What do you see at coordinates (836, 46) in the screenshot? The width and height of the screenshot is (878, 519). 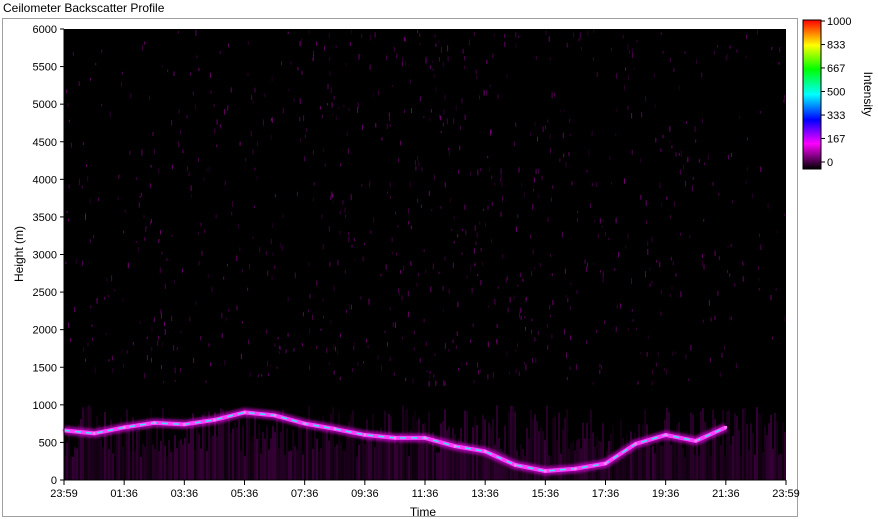 I see `colorbar-tick-label: 833` at bounding box center [836, 46].